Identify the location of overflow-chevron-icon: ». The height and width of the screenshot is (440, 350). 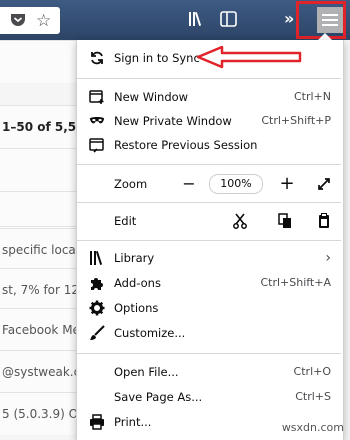
(289, 18).